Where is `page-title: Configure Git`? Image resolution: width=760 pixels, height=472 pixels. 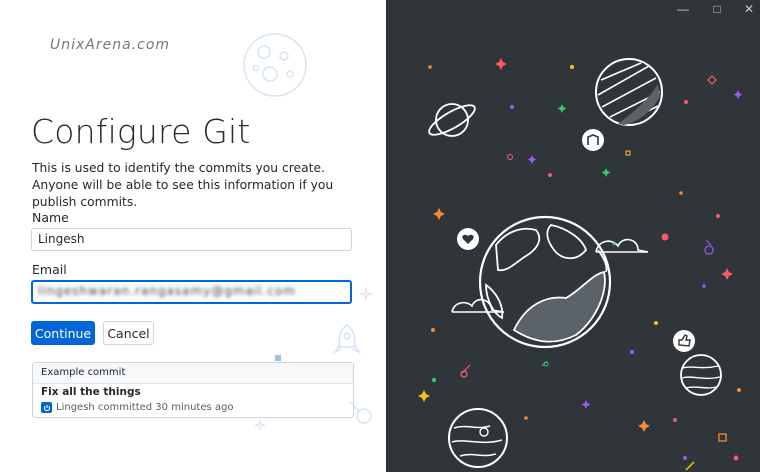
page-title: Configure Git is located at coordinates (141, 131).